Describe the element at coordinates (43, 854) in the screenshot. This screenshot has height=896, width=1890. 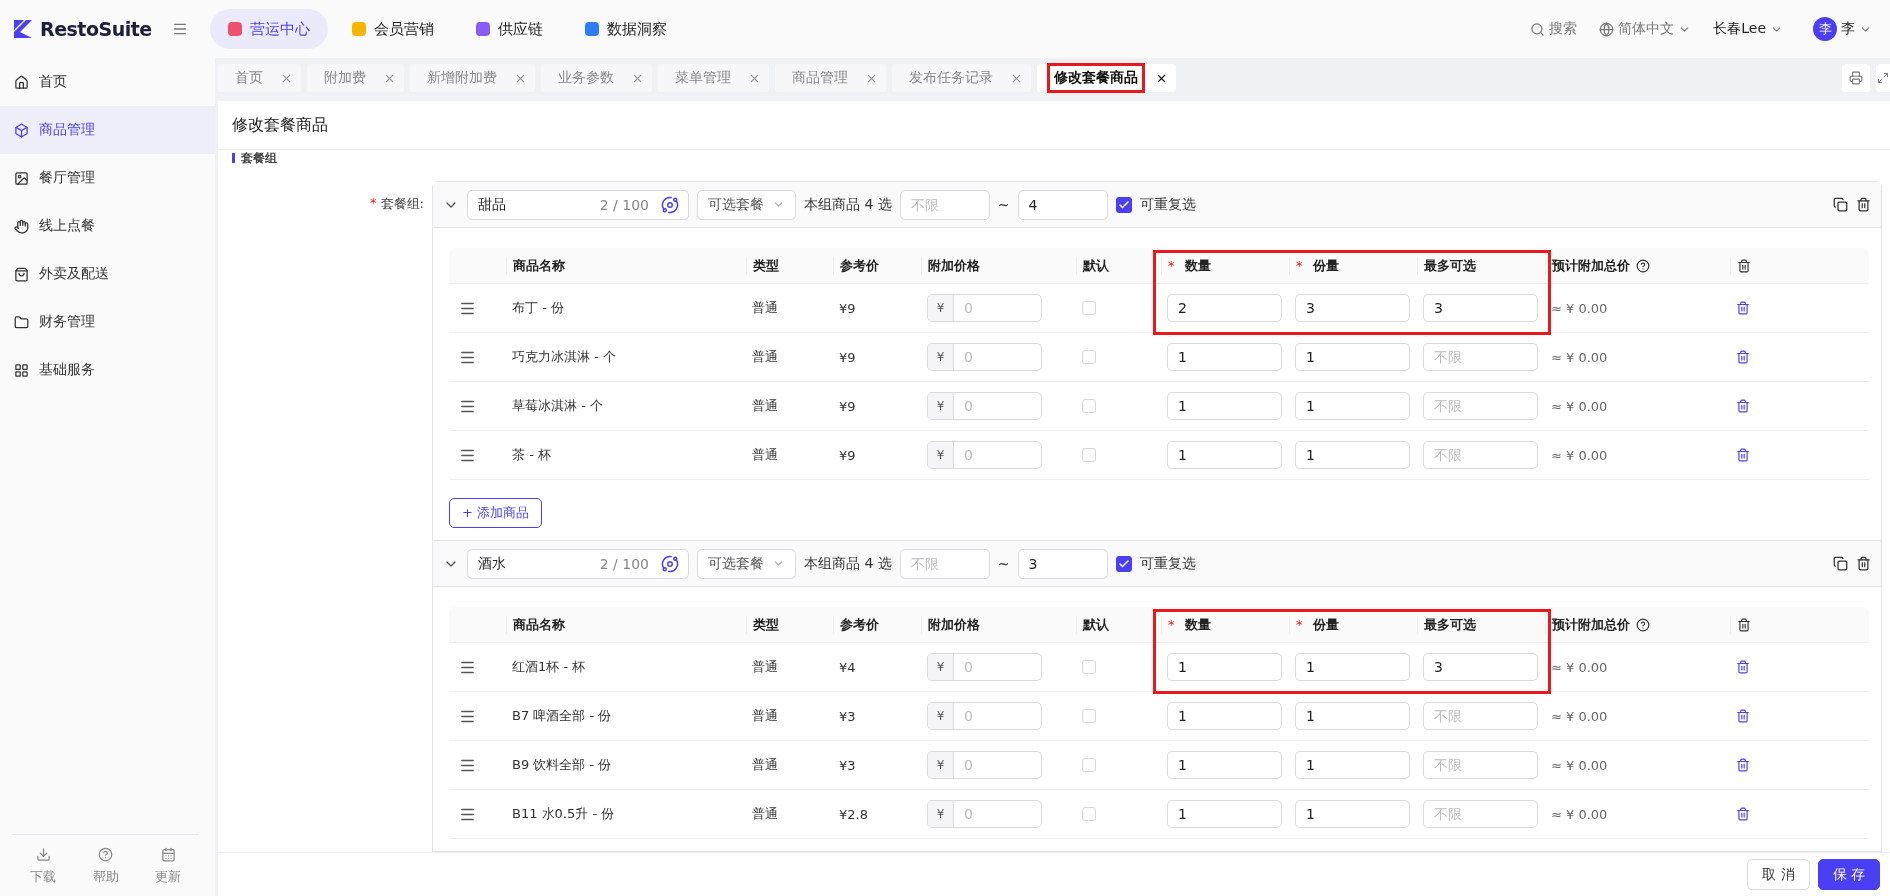
I see `download-icon` at that location.